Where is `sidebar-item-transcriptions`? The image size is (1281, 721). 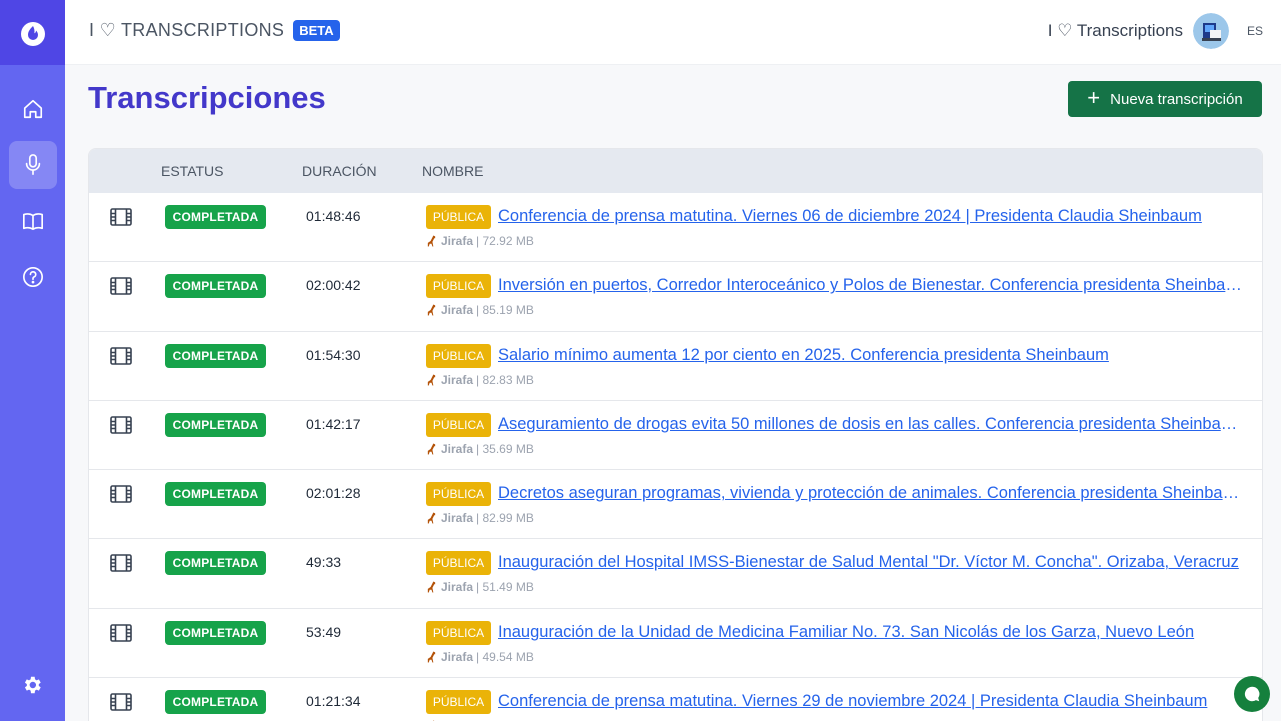
sidebar-item-transcriptions is located at coordinates (32, 165).